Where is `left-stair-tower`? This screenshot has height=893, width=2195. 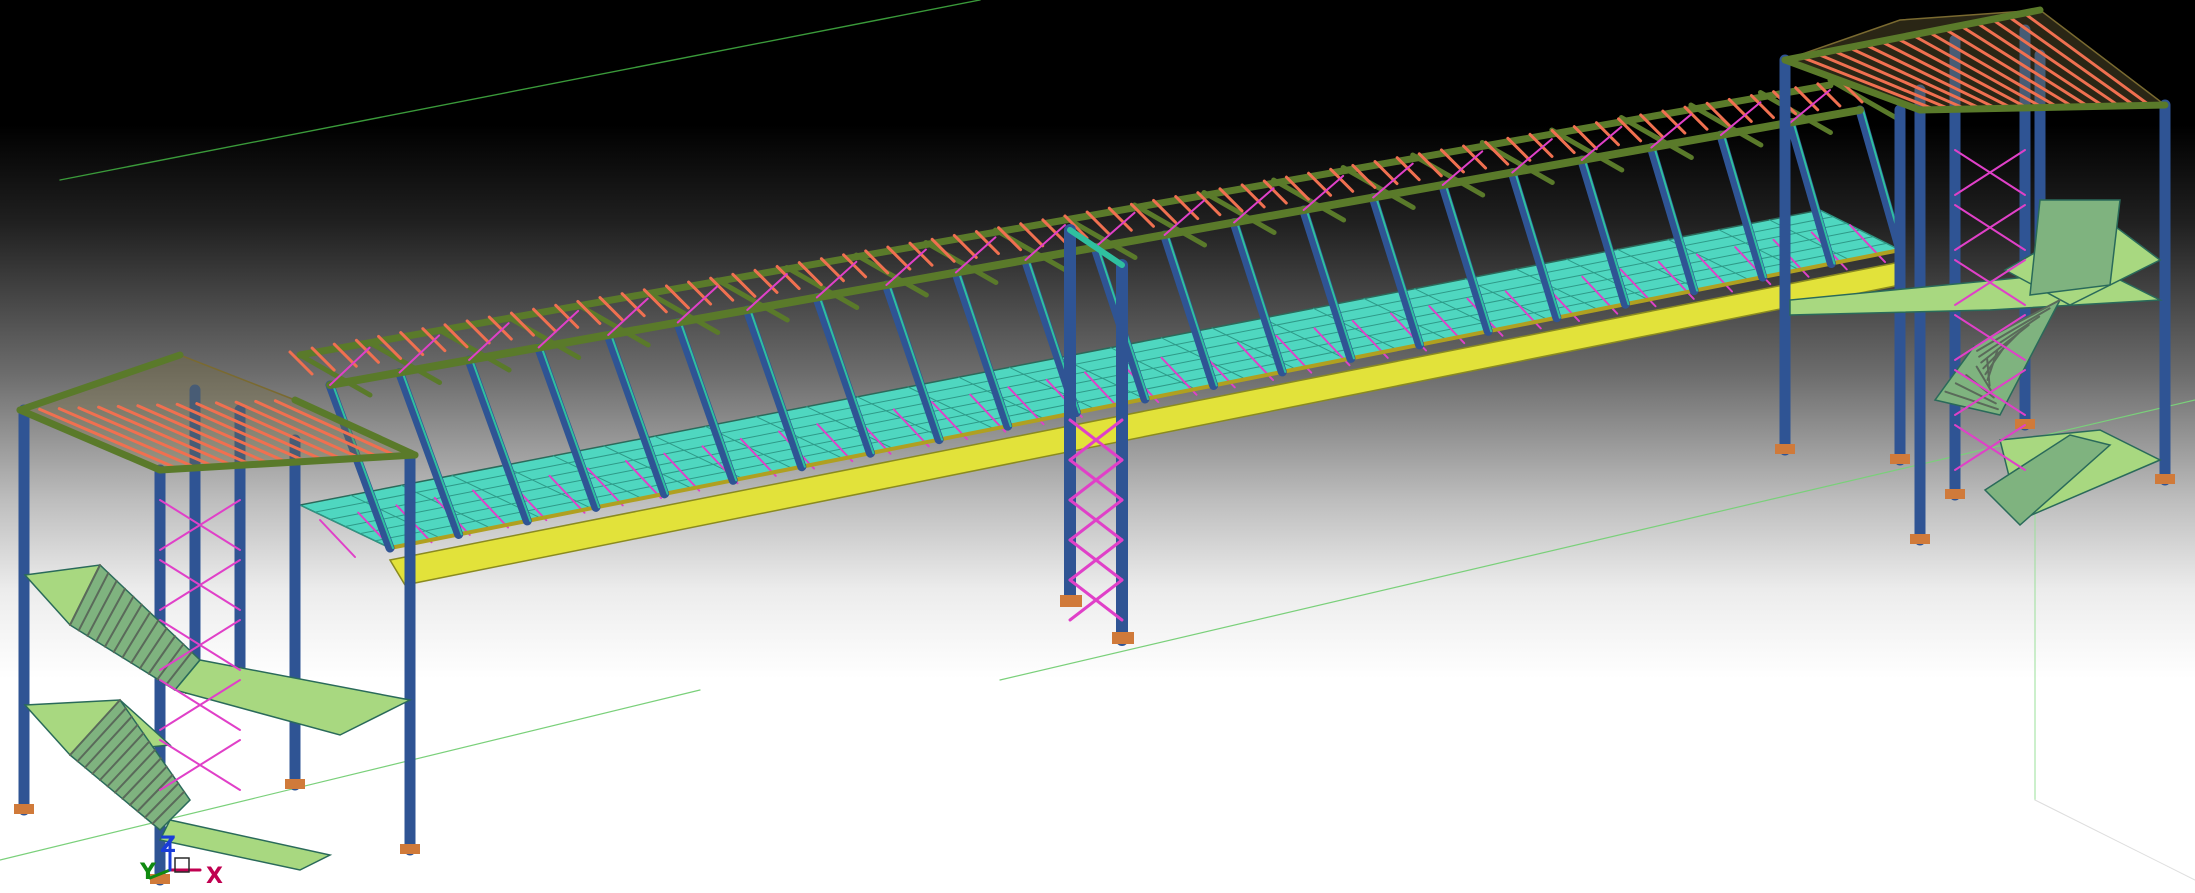 left-stair-tower is located at coordinates (217, 618).